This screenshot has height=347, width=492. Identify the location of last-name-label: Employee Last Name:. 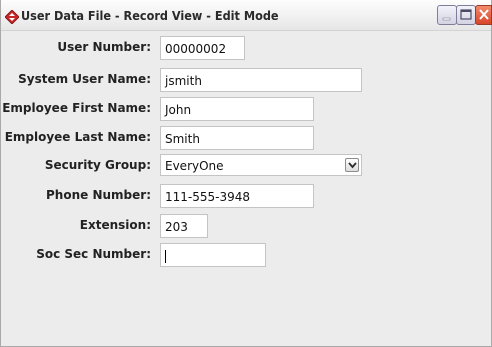
(77, 137).